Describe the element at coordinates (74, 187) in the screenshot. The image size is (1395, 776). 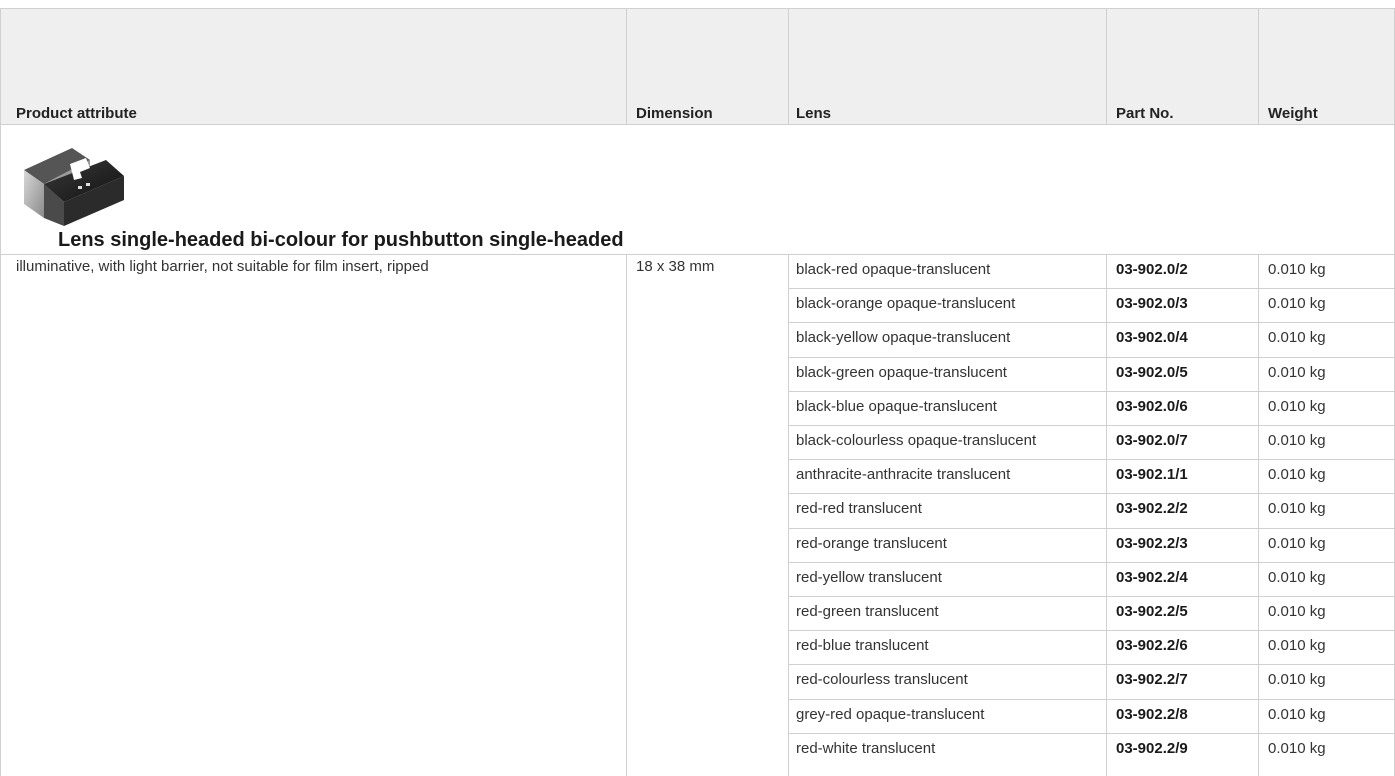
I see `pushbutton-lens-product-photo` at that location.